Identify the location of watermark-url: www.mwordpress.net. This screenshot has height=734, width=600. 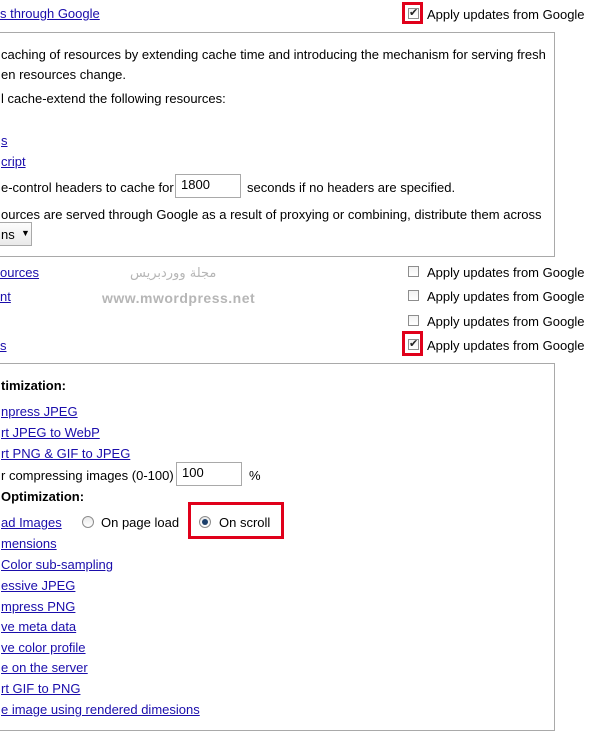
(179, 298).